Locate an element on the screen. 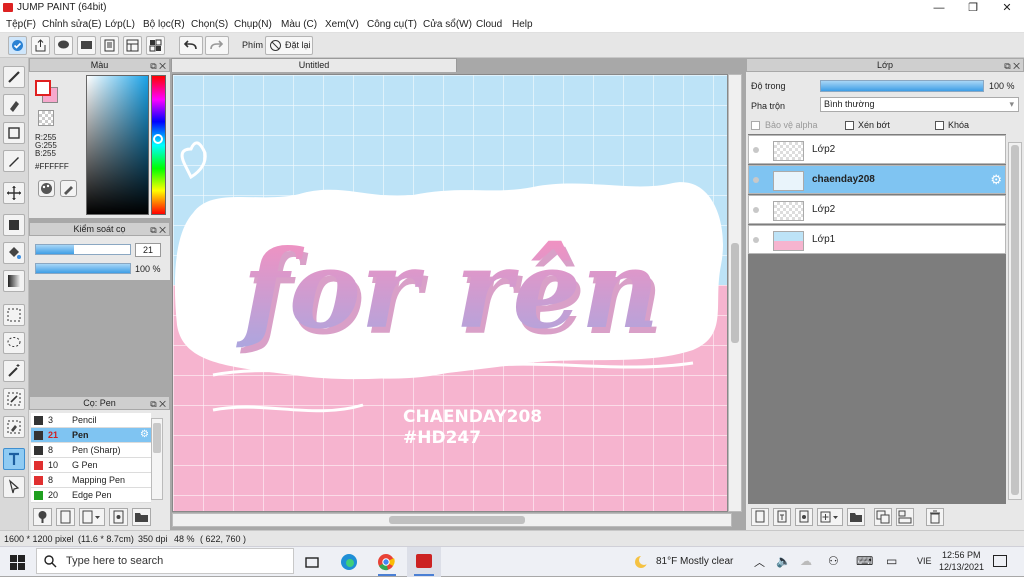 The height and width of the screenshot is (577, 1024). magic-wand-tool is located at coordinates (14, 371).